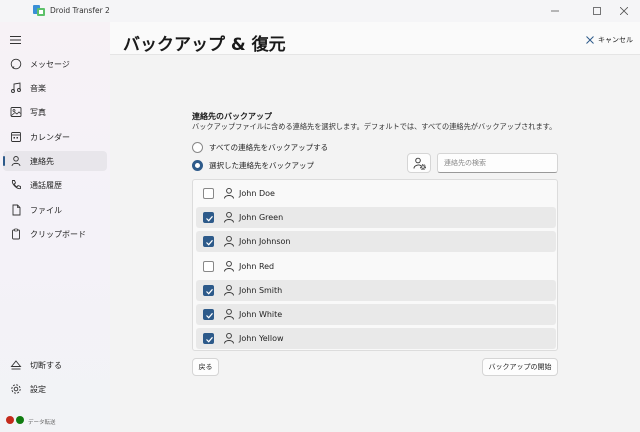 Image resolution: width=640 pixels, height=432 pixels. I want to click on sidebar-item-contacts: 連絡先, so click(55, 161).